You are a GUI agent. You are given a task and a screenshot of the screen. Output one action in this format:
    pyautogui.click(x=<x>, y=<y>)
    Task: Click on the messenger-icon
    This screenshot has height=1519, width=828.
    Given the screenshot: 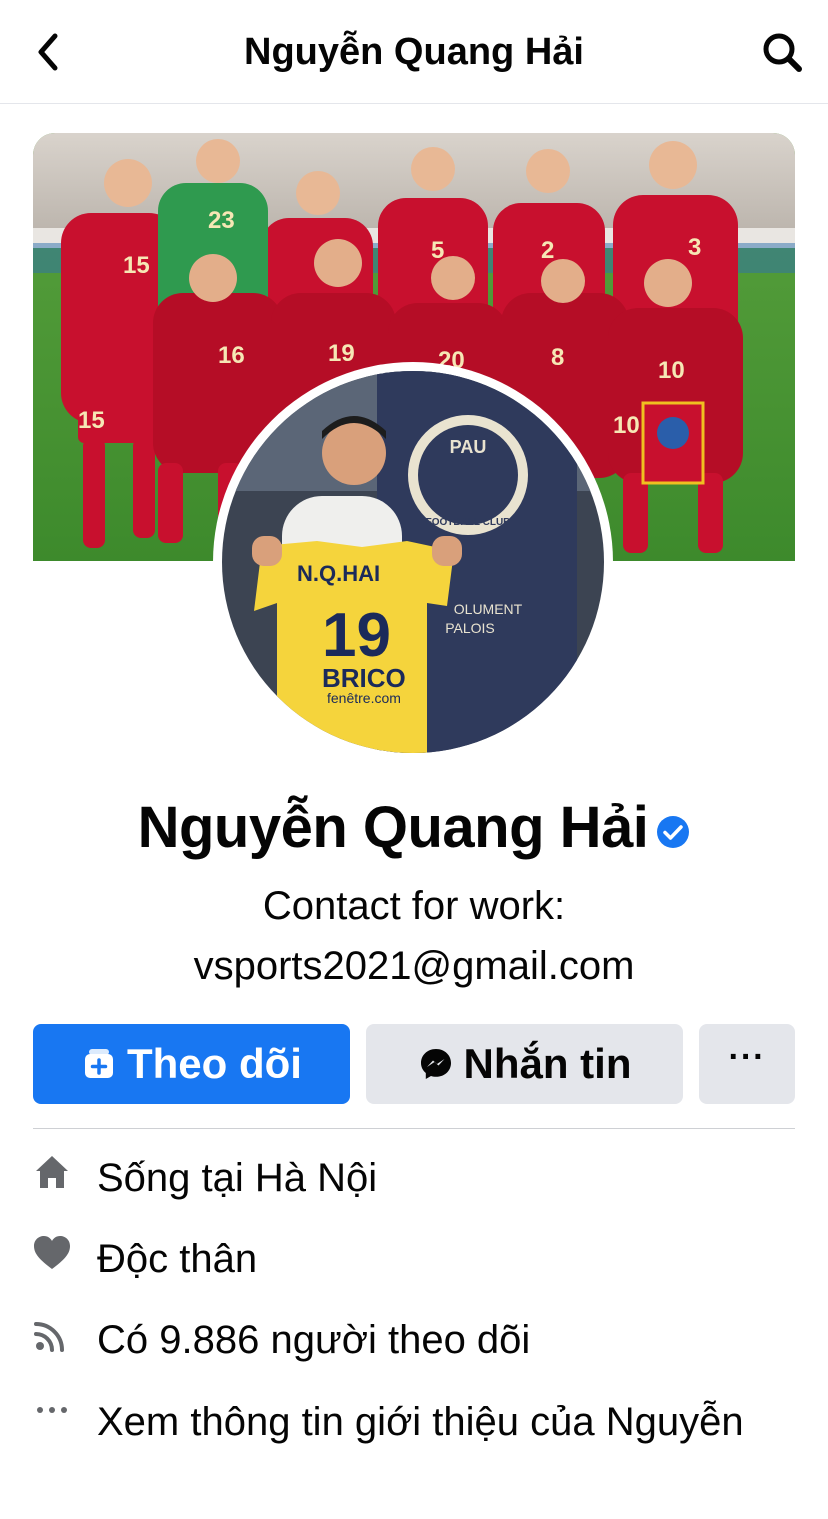 What is the action you would take?
    pyautogui.click(x=436, y=1064)
    